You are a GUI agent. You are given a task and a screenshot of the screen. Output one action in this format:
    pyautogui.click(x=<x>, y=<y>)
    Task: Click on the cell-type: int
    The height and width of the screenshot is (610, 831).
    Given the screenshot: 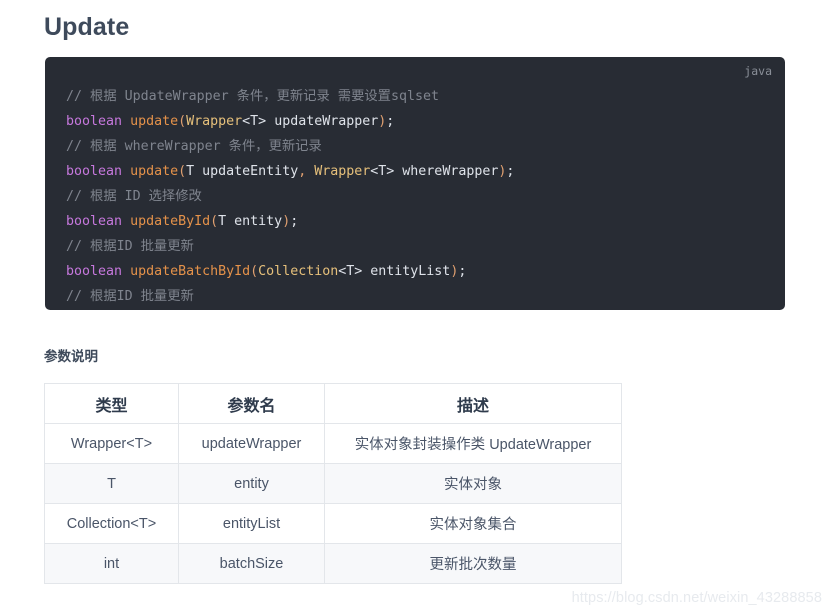 What is the action you would take?
    pyautogui.click(x=111, y=563)
    